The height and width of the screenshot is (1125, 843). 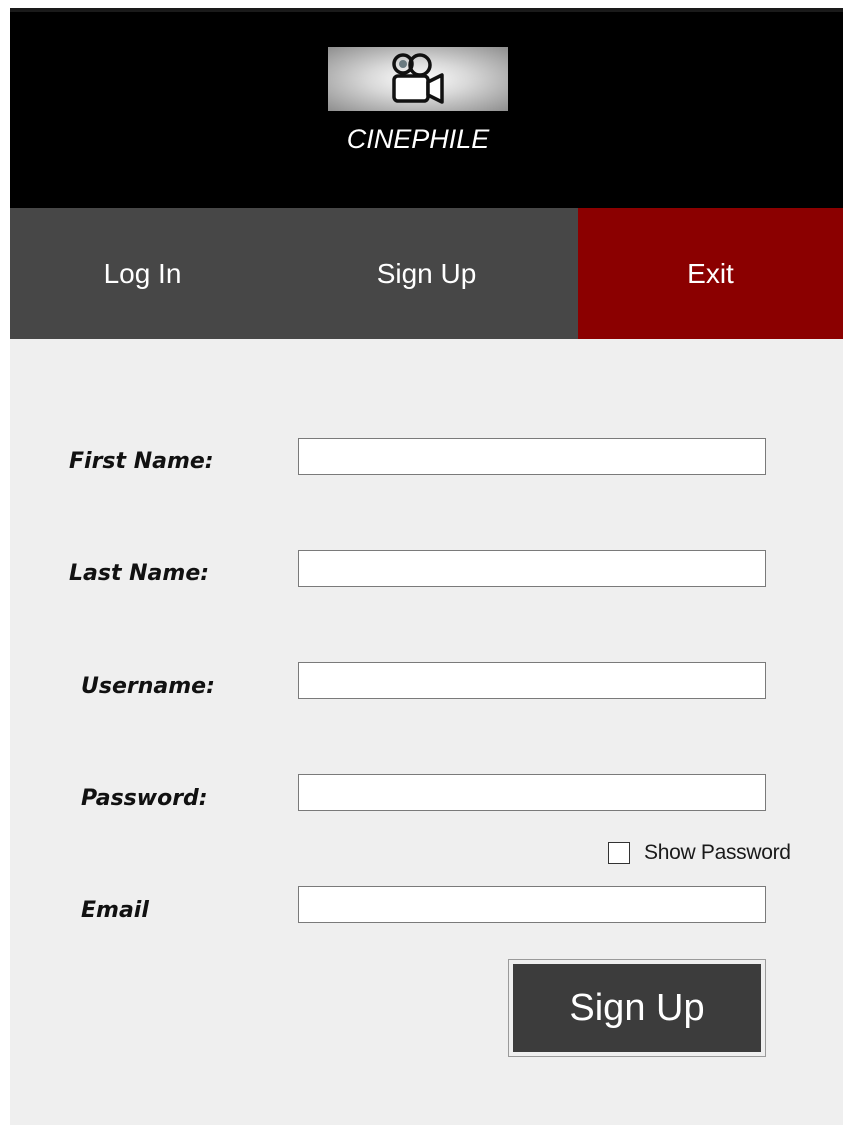 What do you see at coordinates (144, 798) in the screenshot?
I see `password-label: Password:` at bounding box center [144, 798].